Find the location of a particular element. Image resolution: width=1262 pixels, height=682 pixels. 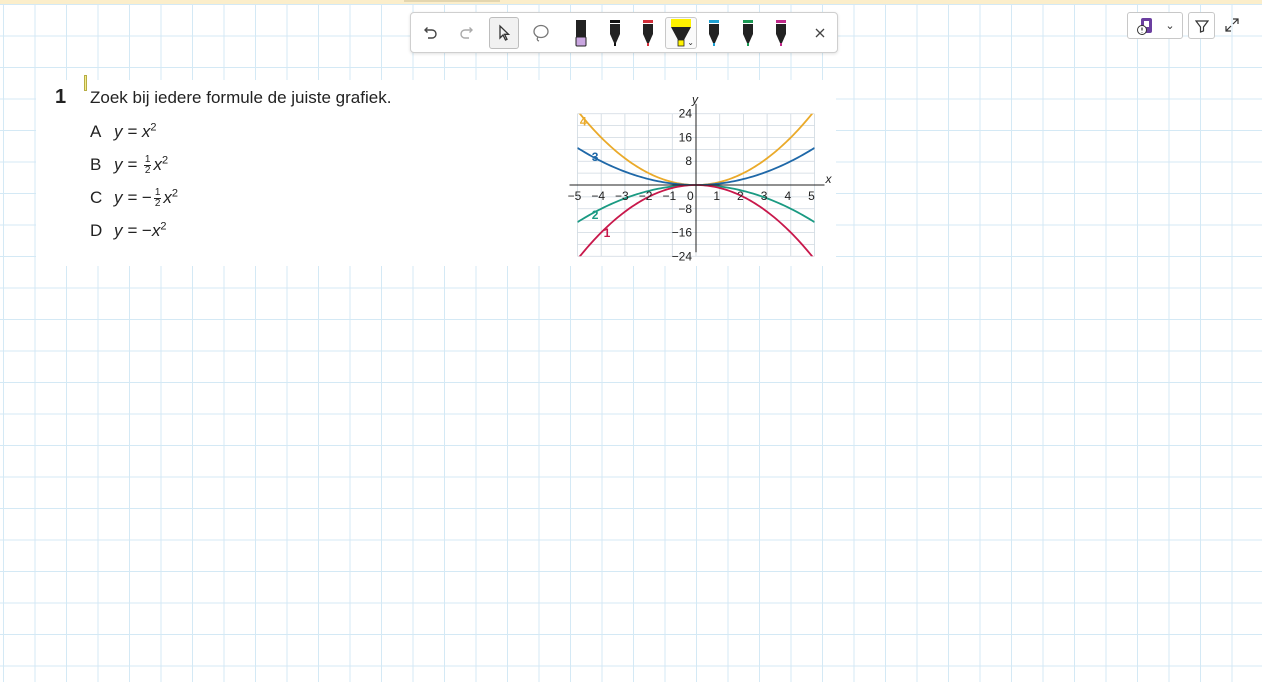

x-tick-label: −1 is located at coordinates (669, 196).